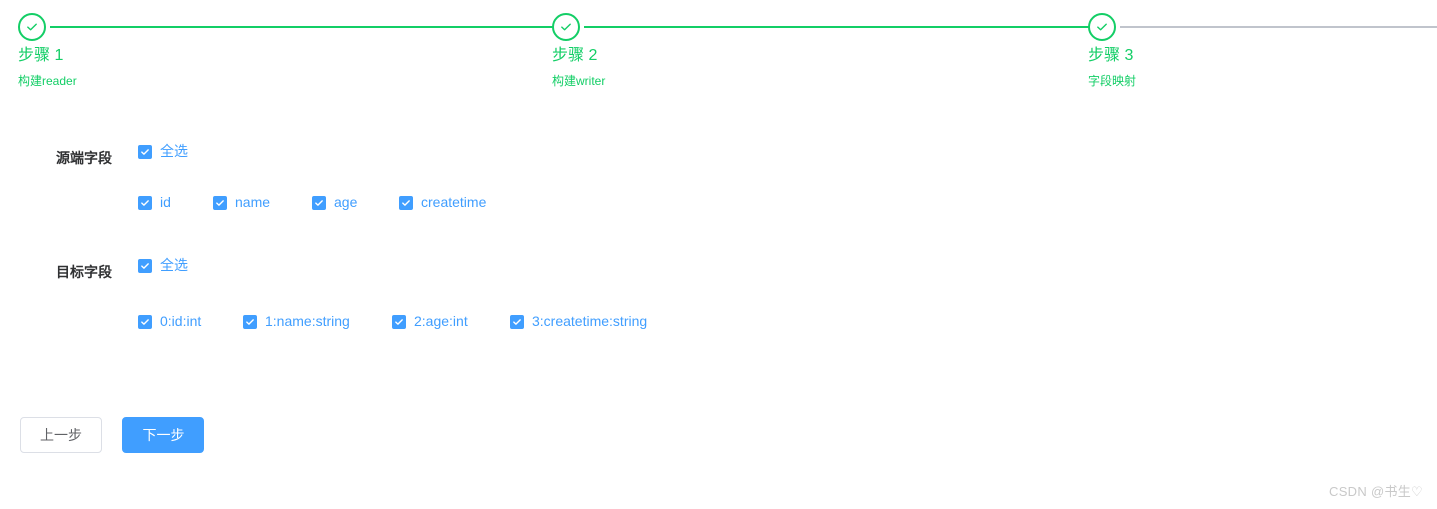 This screenshot has height=509, width=1437. I want to click on target-field-checkbox-age: 2:age:int, so click(430, 321).